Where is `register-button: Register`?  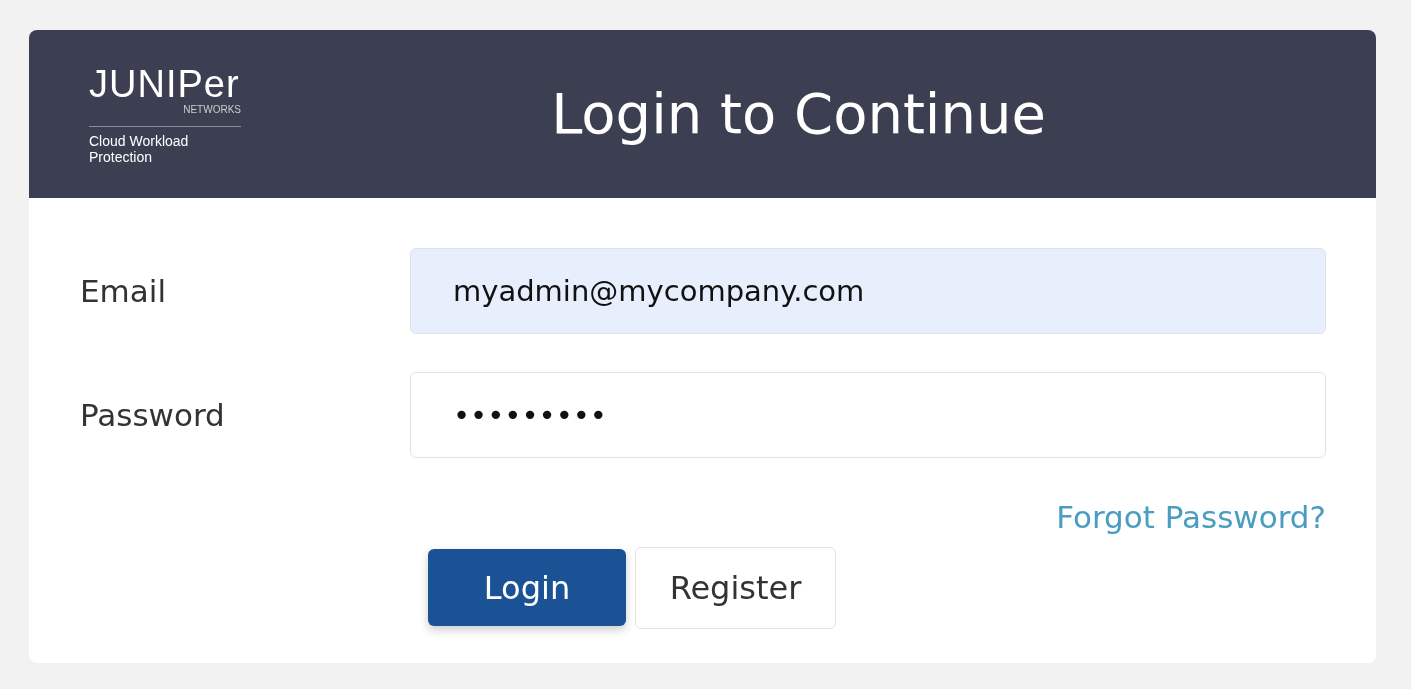 register-button: Register is located at coordinates (735, 587).